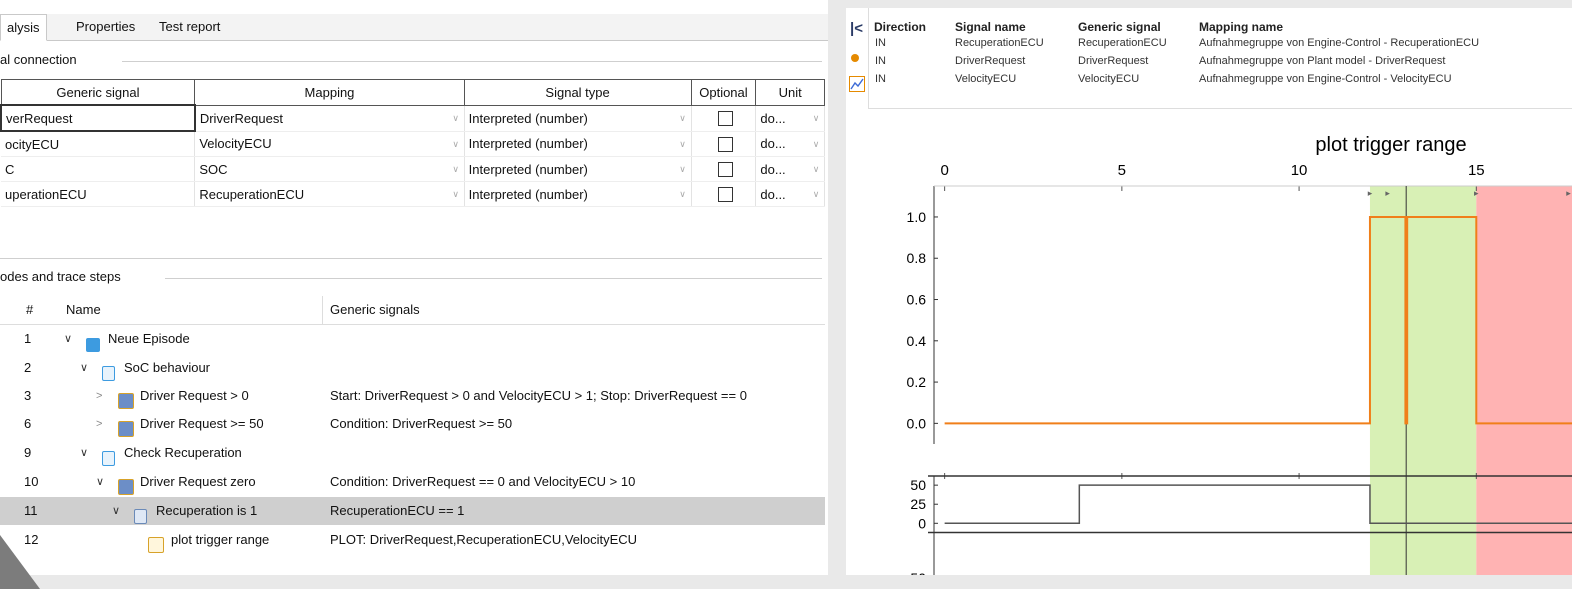 The image size is (1572, 589). Describe the element at coordinates (412, 339) in the screenshot. I see `tree-row: 1 ∨ Neue Episode` at that location.